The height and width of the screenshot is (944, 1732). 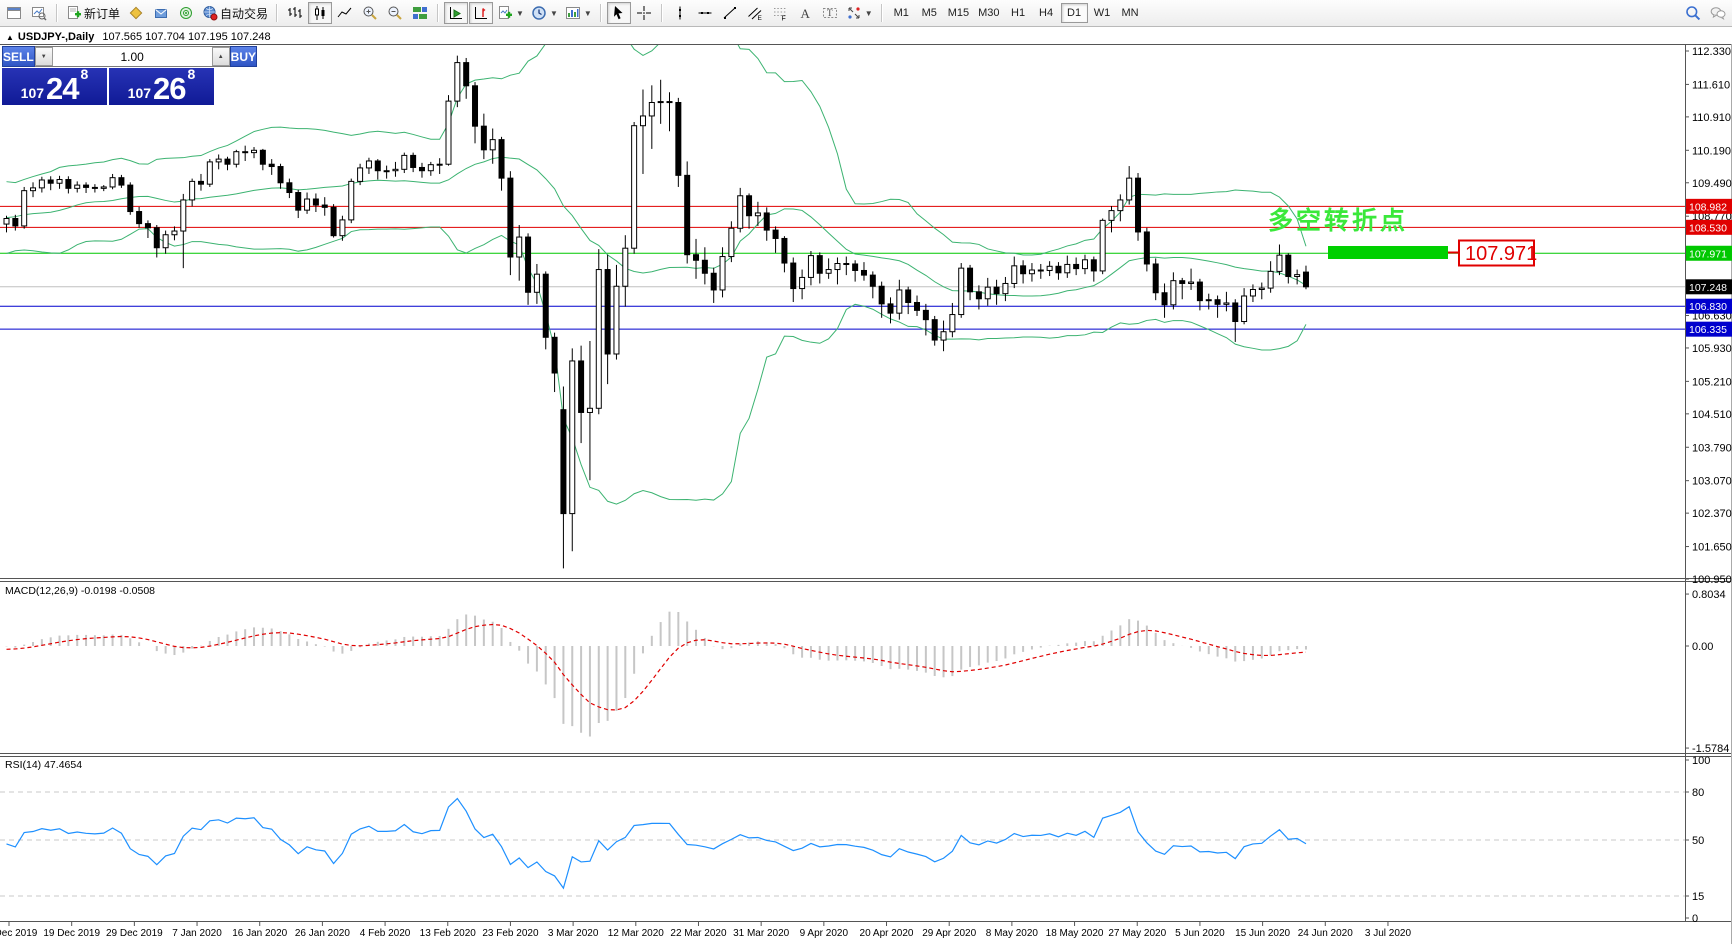 I want to click on line-chart-icon, so click(x=345, y=13).